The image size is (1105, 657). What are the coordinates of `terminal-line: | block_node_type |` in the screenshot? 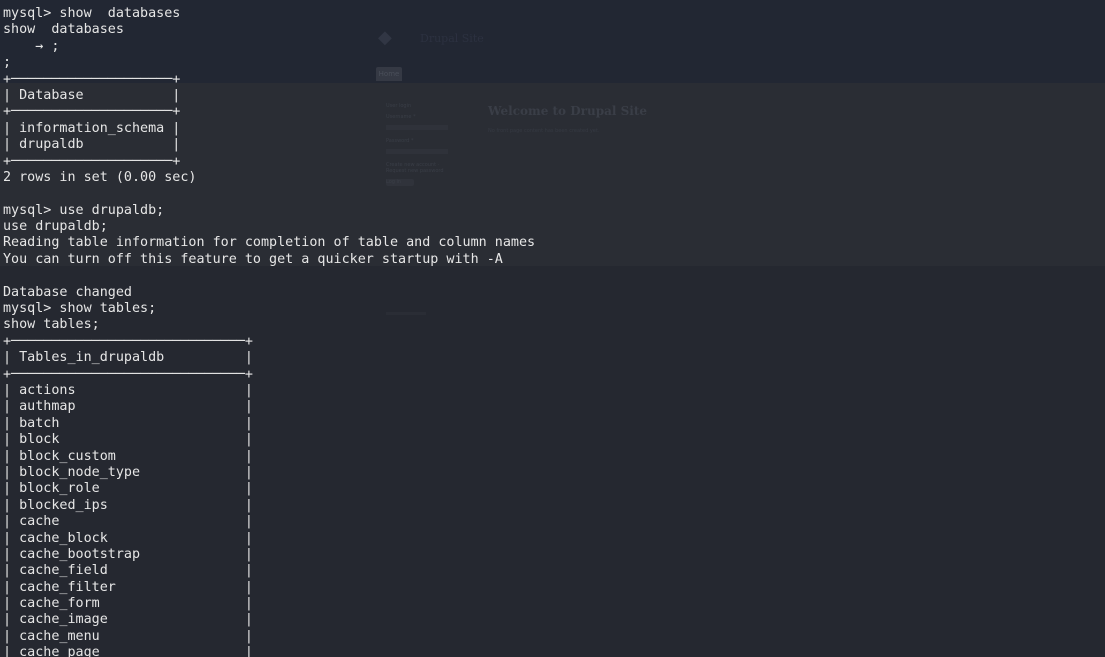 It's located at (128, 472).